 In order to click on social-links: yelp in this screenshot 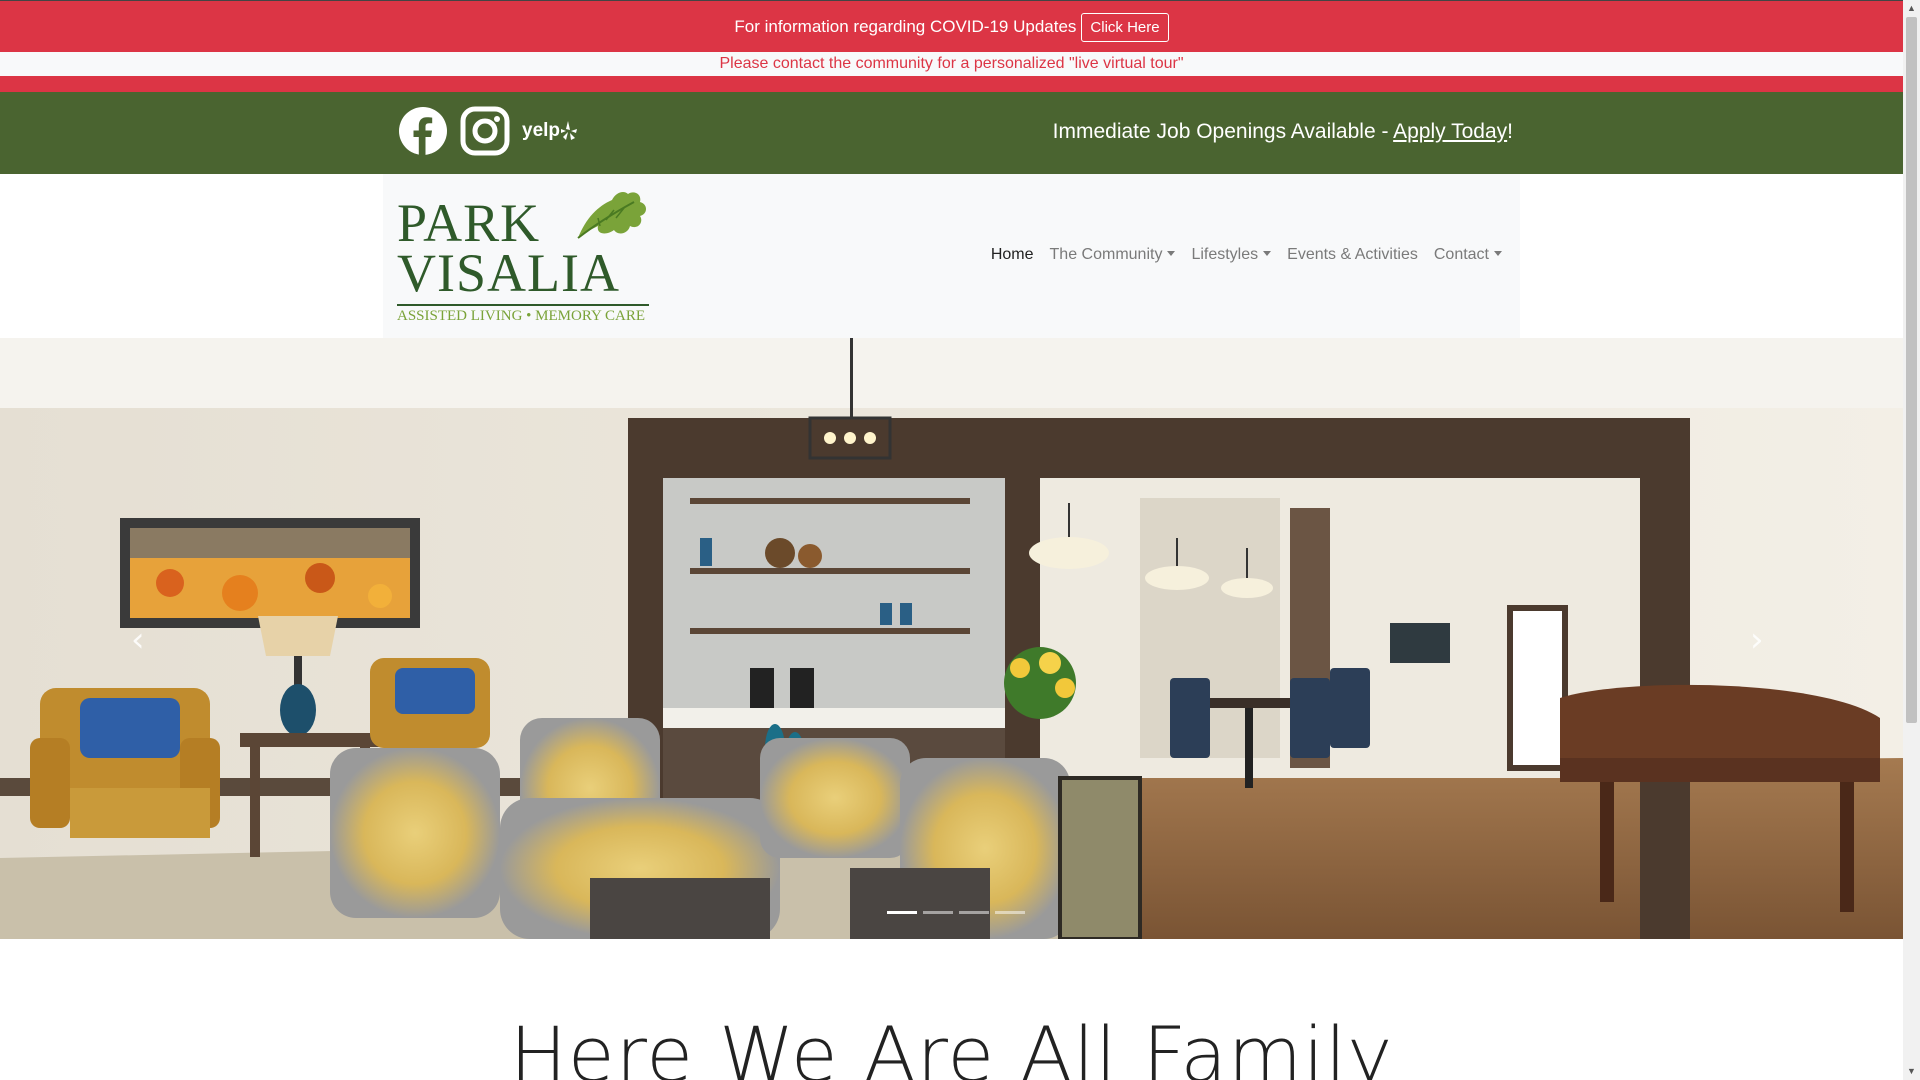, I will do `click(488, 131)`.